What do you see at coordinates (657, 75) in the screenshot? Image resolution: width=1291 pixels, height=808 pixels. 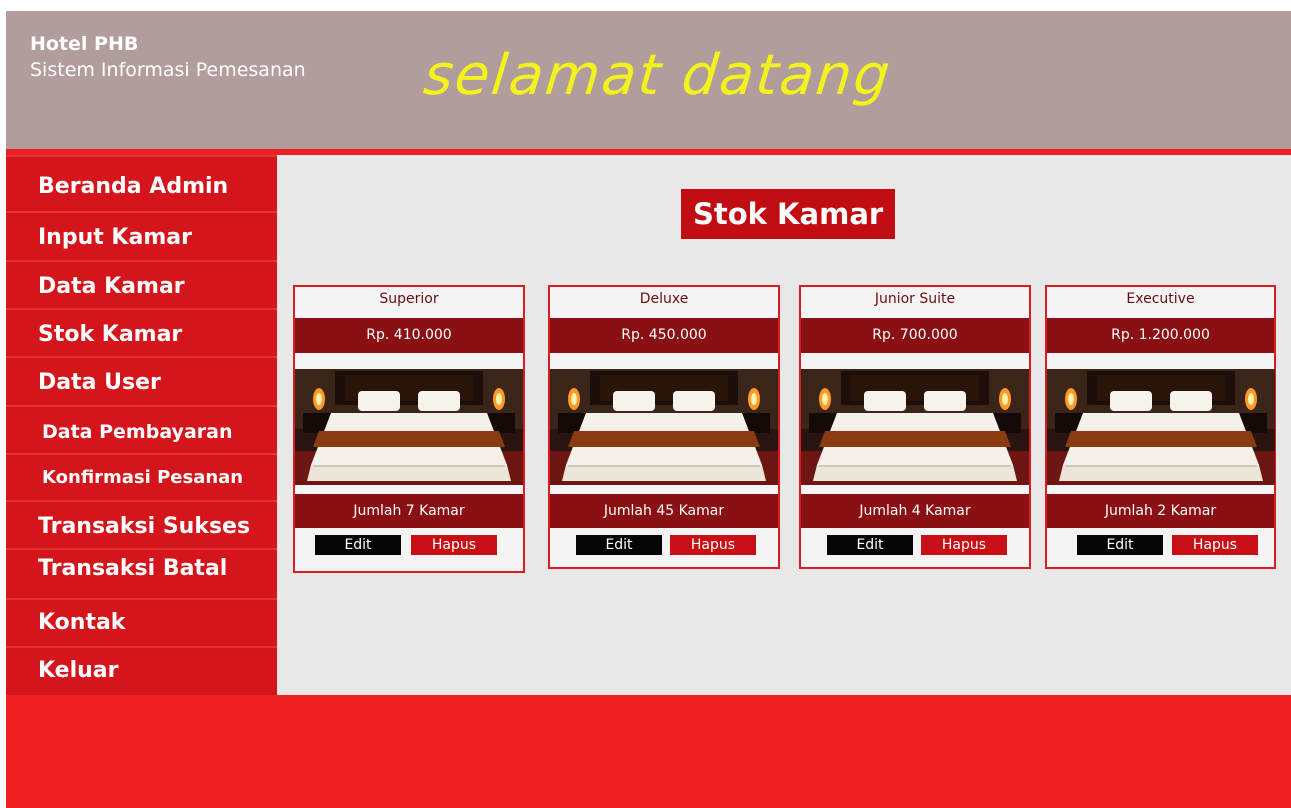 I see `welcome-text: selamat datang` at bounding box center [657, 75].